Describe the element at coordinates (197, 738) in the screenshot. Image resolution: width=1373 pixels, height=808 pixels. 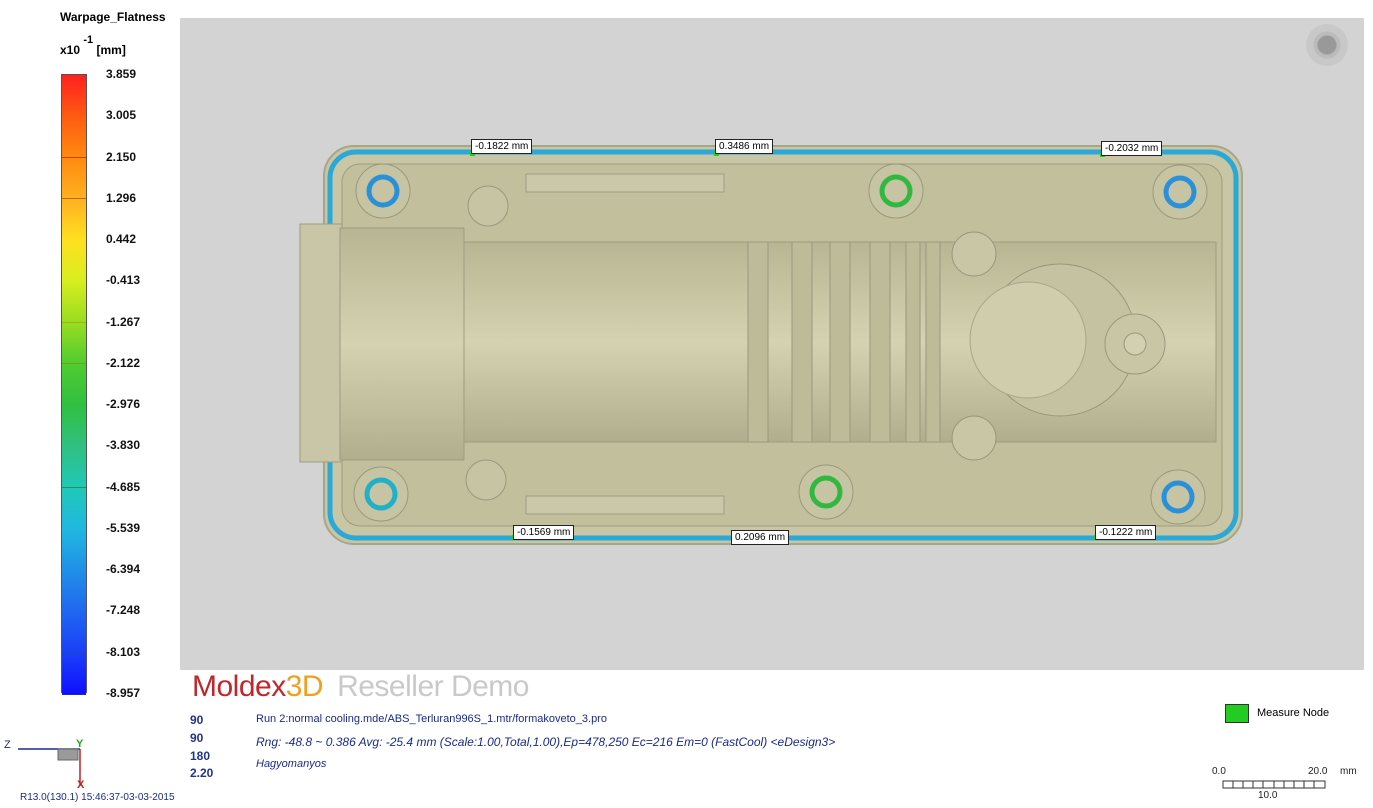
I see `view-angle-2: 90` at that location.